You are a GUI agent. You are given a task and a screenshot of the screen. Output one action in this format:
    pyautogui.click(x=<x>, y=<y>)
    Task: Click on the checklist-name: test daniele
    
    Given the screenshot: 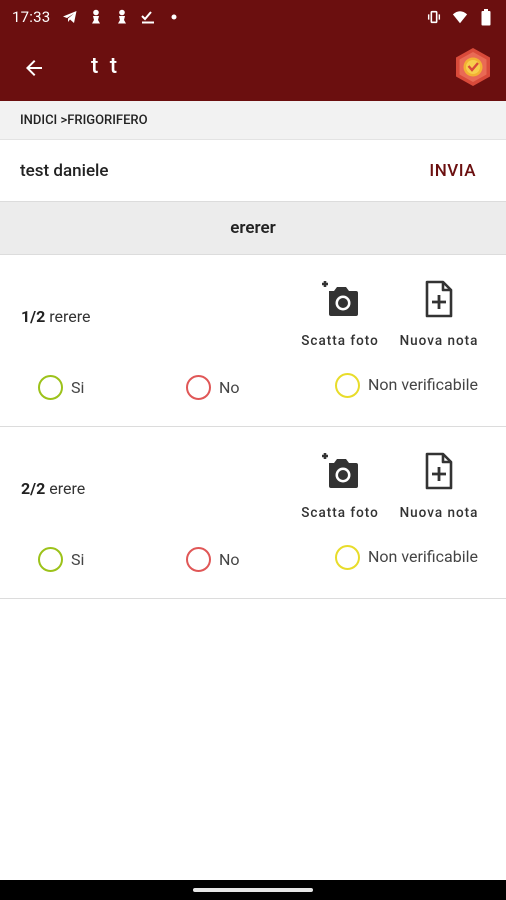 What is the action you would take?
    pyautogui.click(x=64, y=171)
    